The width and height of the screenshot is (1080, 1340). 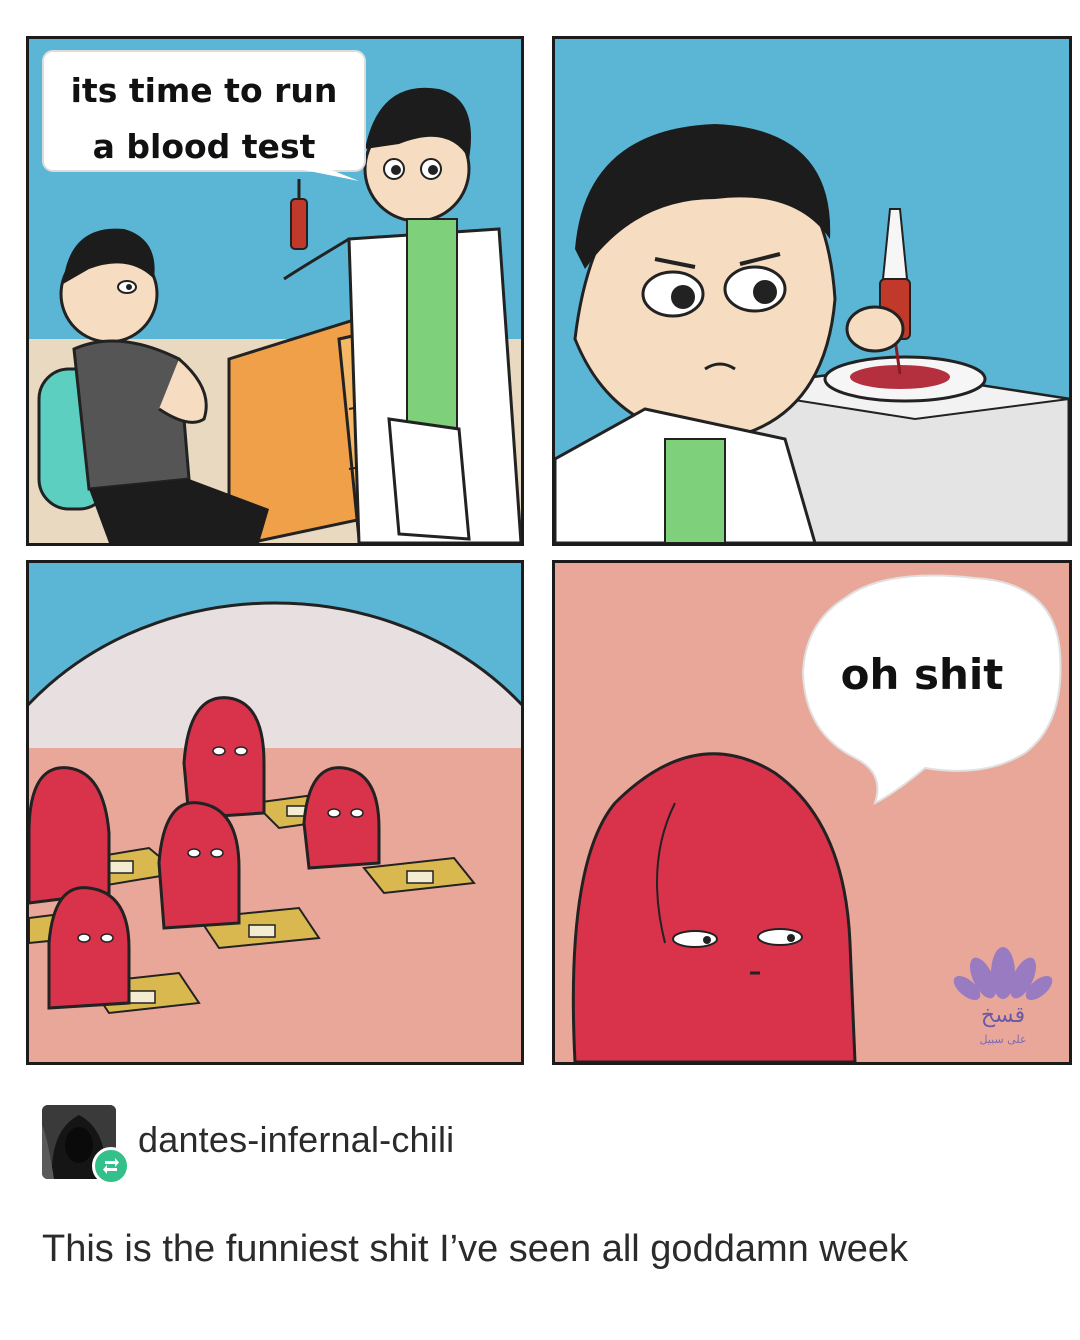 I want to click on speech-line-2: a blood test, so click(x=204, y=146).